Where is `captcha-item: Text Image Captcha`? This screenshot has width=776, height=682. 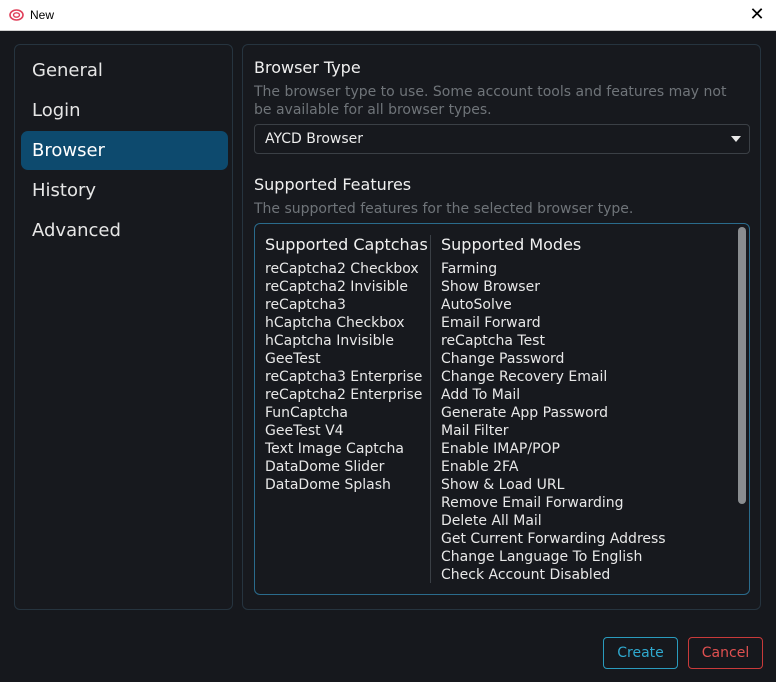 captcha-item: Text Image Captcha is located at coordinates (334, 449).